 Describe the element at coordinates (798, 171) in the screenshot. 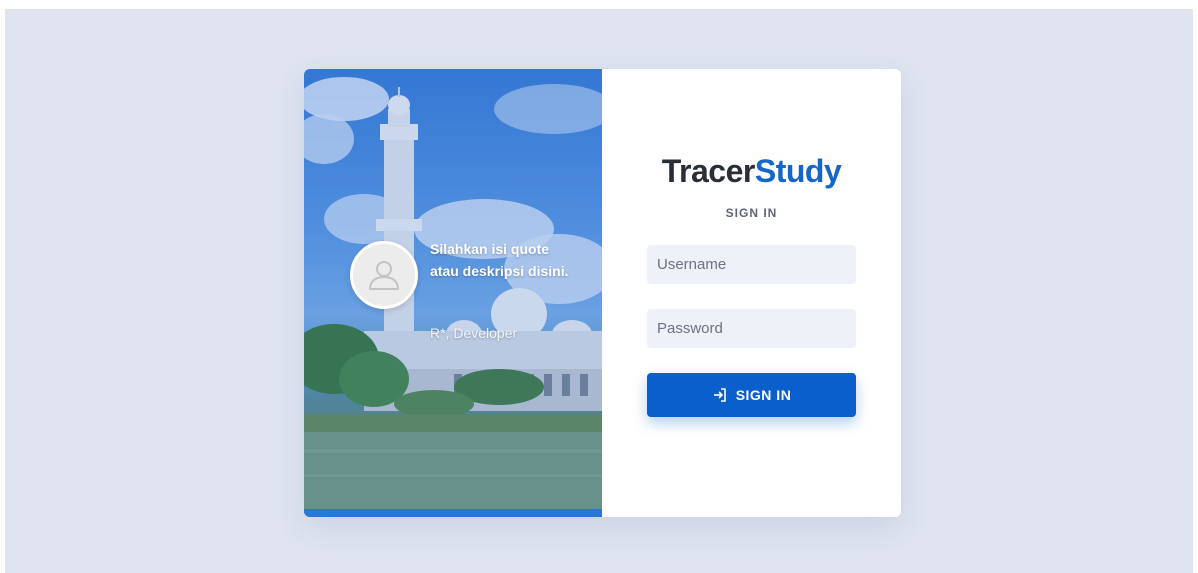

I see `brand-part-2: Study` at that location.